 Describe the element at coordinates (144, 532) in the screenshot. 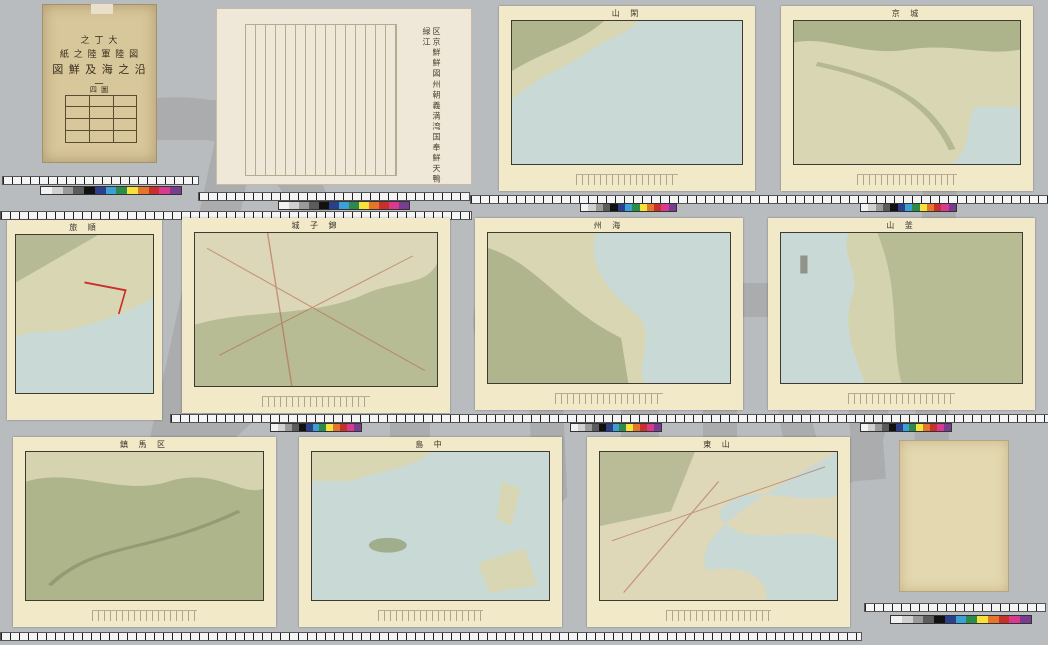

I see `map-sheet: 鎮 馬 区` at that location.